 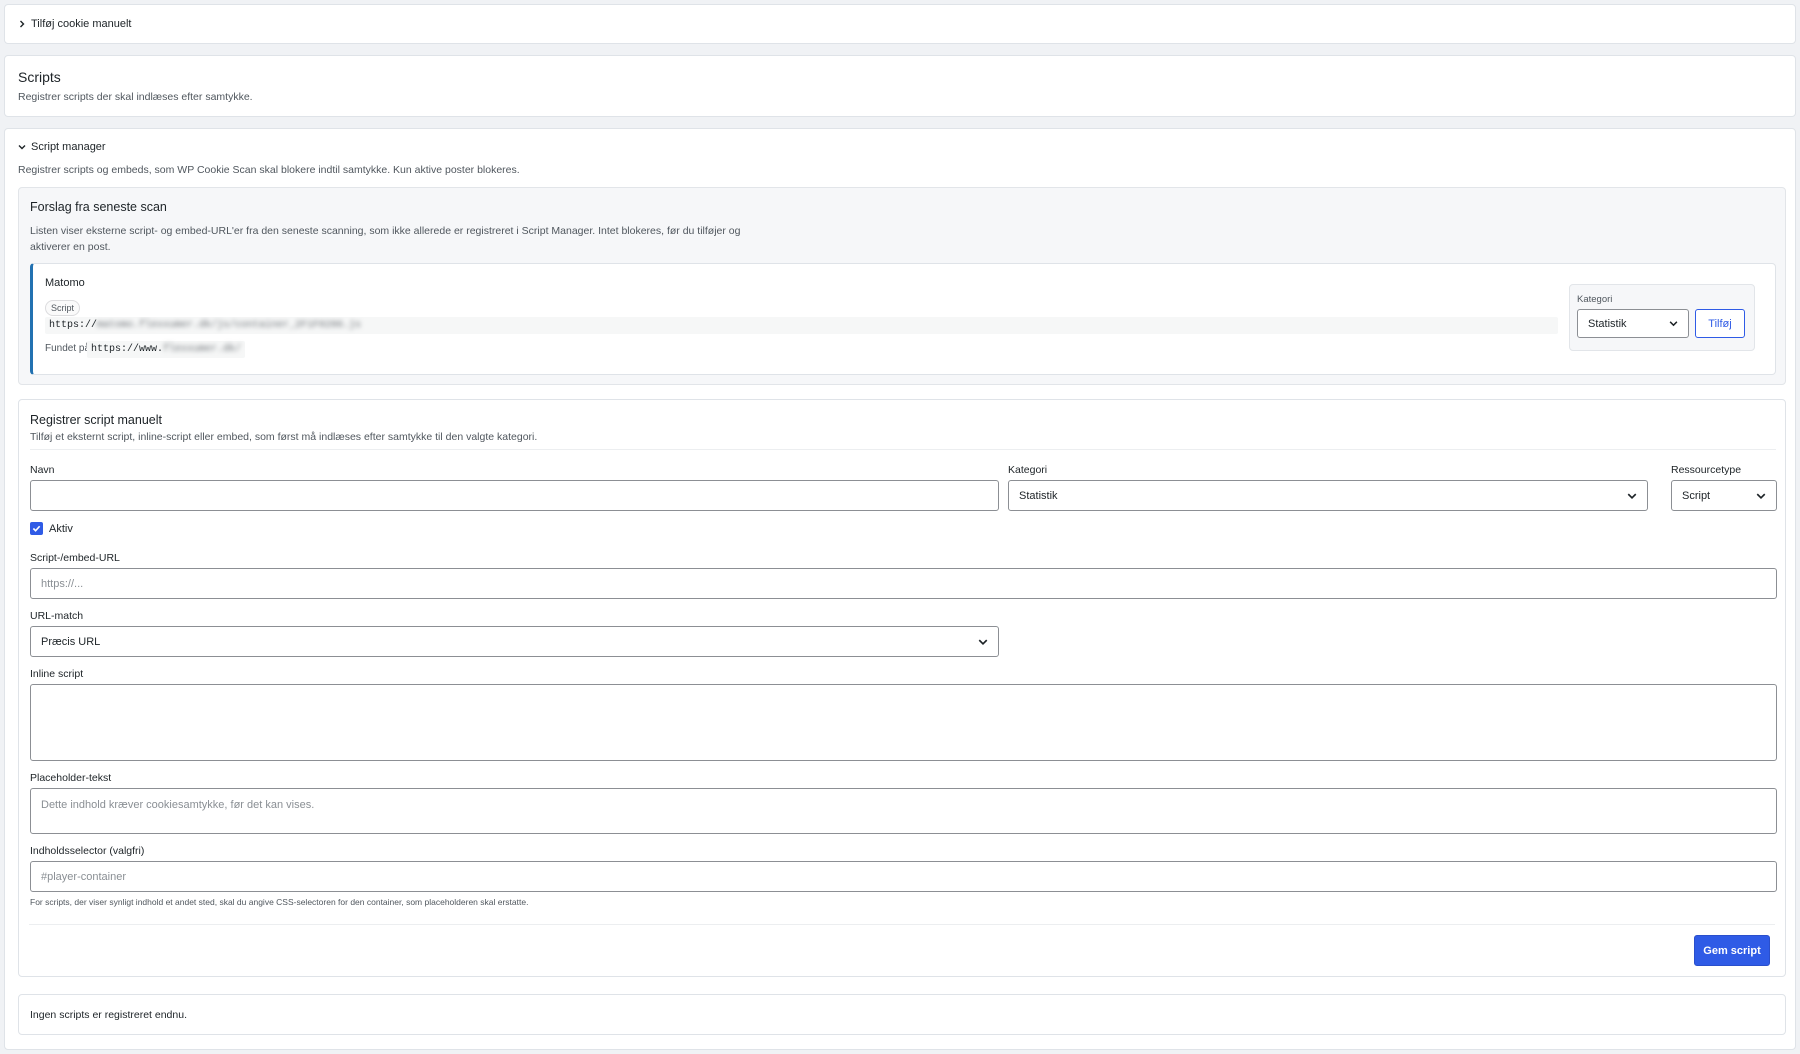 I want to click on checkmark-icon, so click(x=36, y=528).